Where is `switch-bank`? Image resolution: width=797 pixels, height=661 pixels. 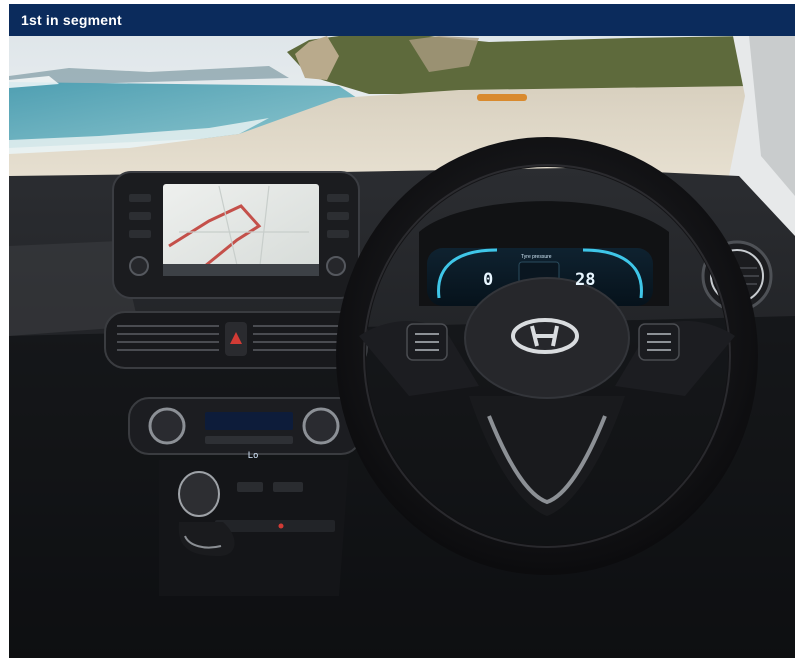
switch-bank is located at coordinates (275, 526).